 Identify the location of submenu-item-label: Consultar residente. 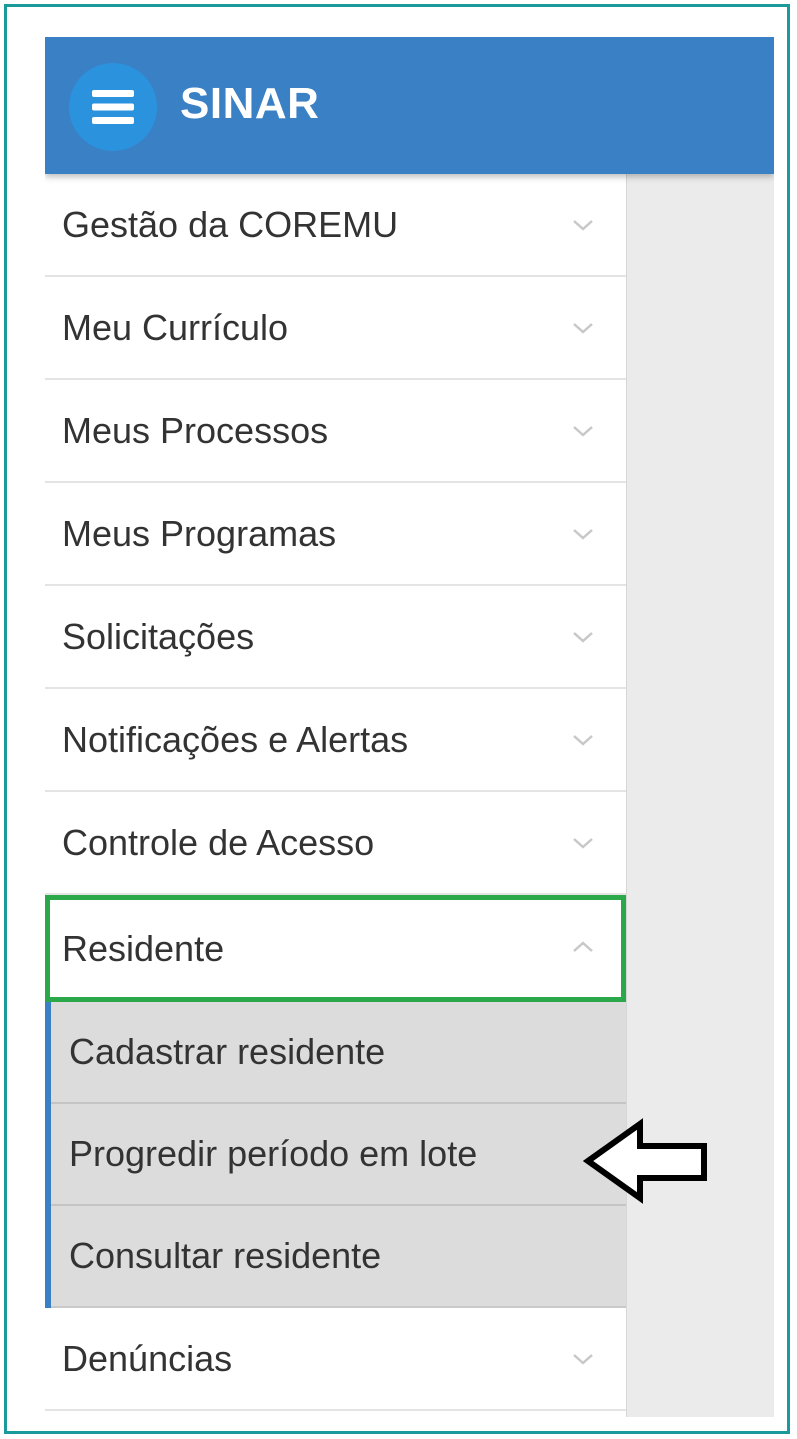
(225, 1255).